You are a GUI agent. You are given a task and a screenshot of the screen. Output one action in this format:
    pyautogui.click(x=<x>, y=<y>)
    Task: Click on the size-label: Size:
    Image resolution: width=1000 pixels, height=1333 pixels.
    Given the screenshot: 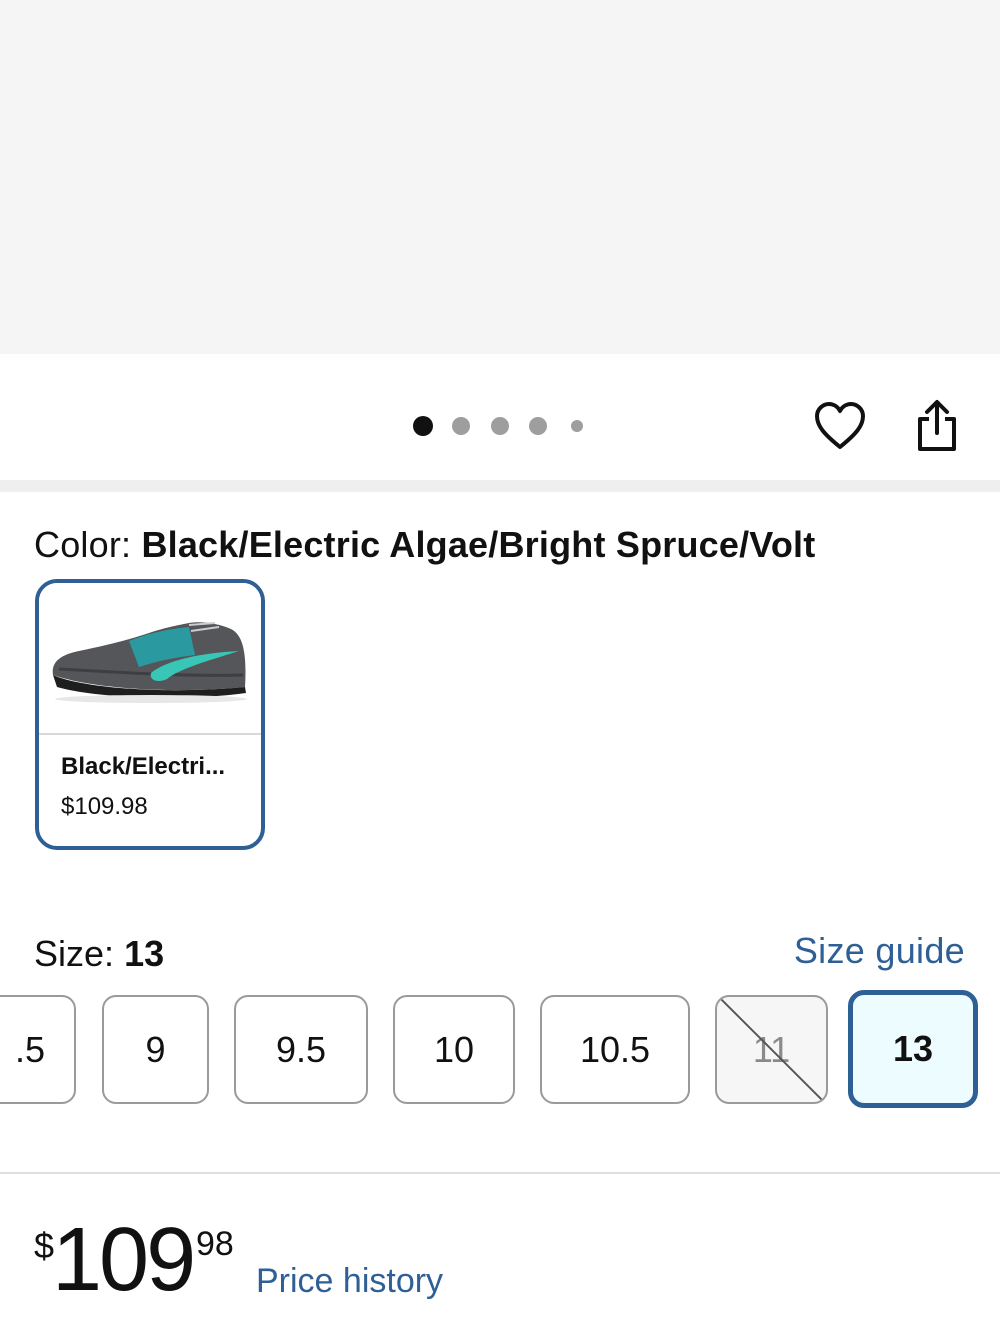 What is the action you would take?
    pyautogui.click(x=74, y=953)
    